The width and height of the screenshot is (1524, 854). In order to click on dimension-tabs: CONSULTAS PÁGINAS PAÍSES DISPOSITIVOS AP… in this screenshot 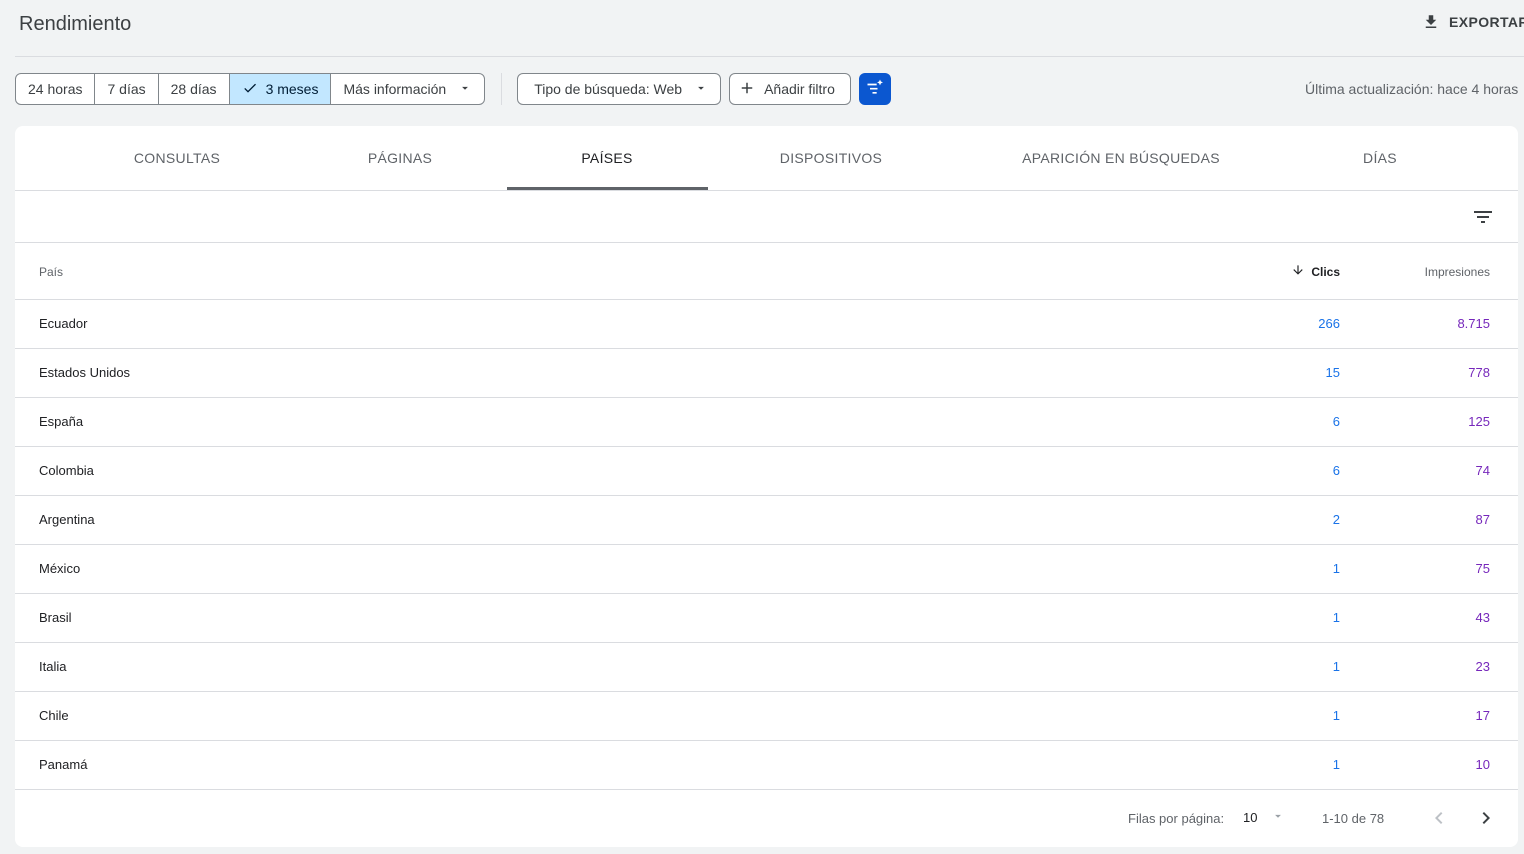, I will do `click(766, 158)`.